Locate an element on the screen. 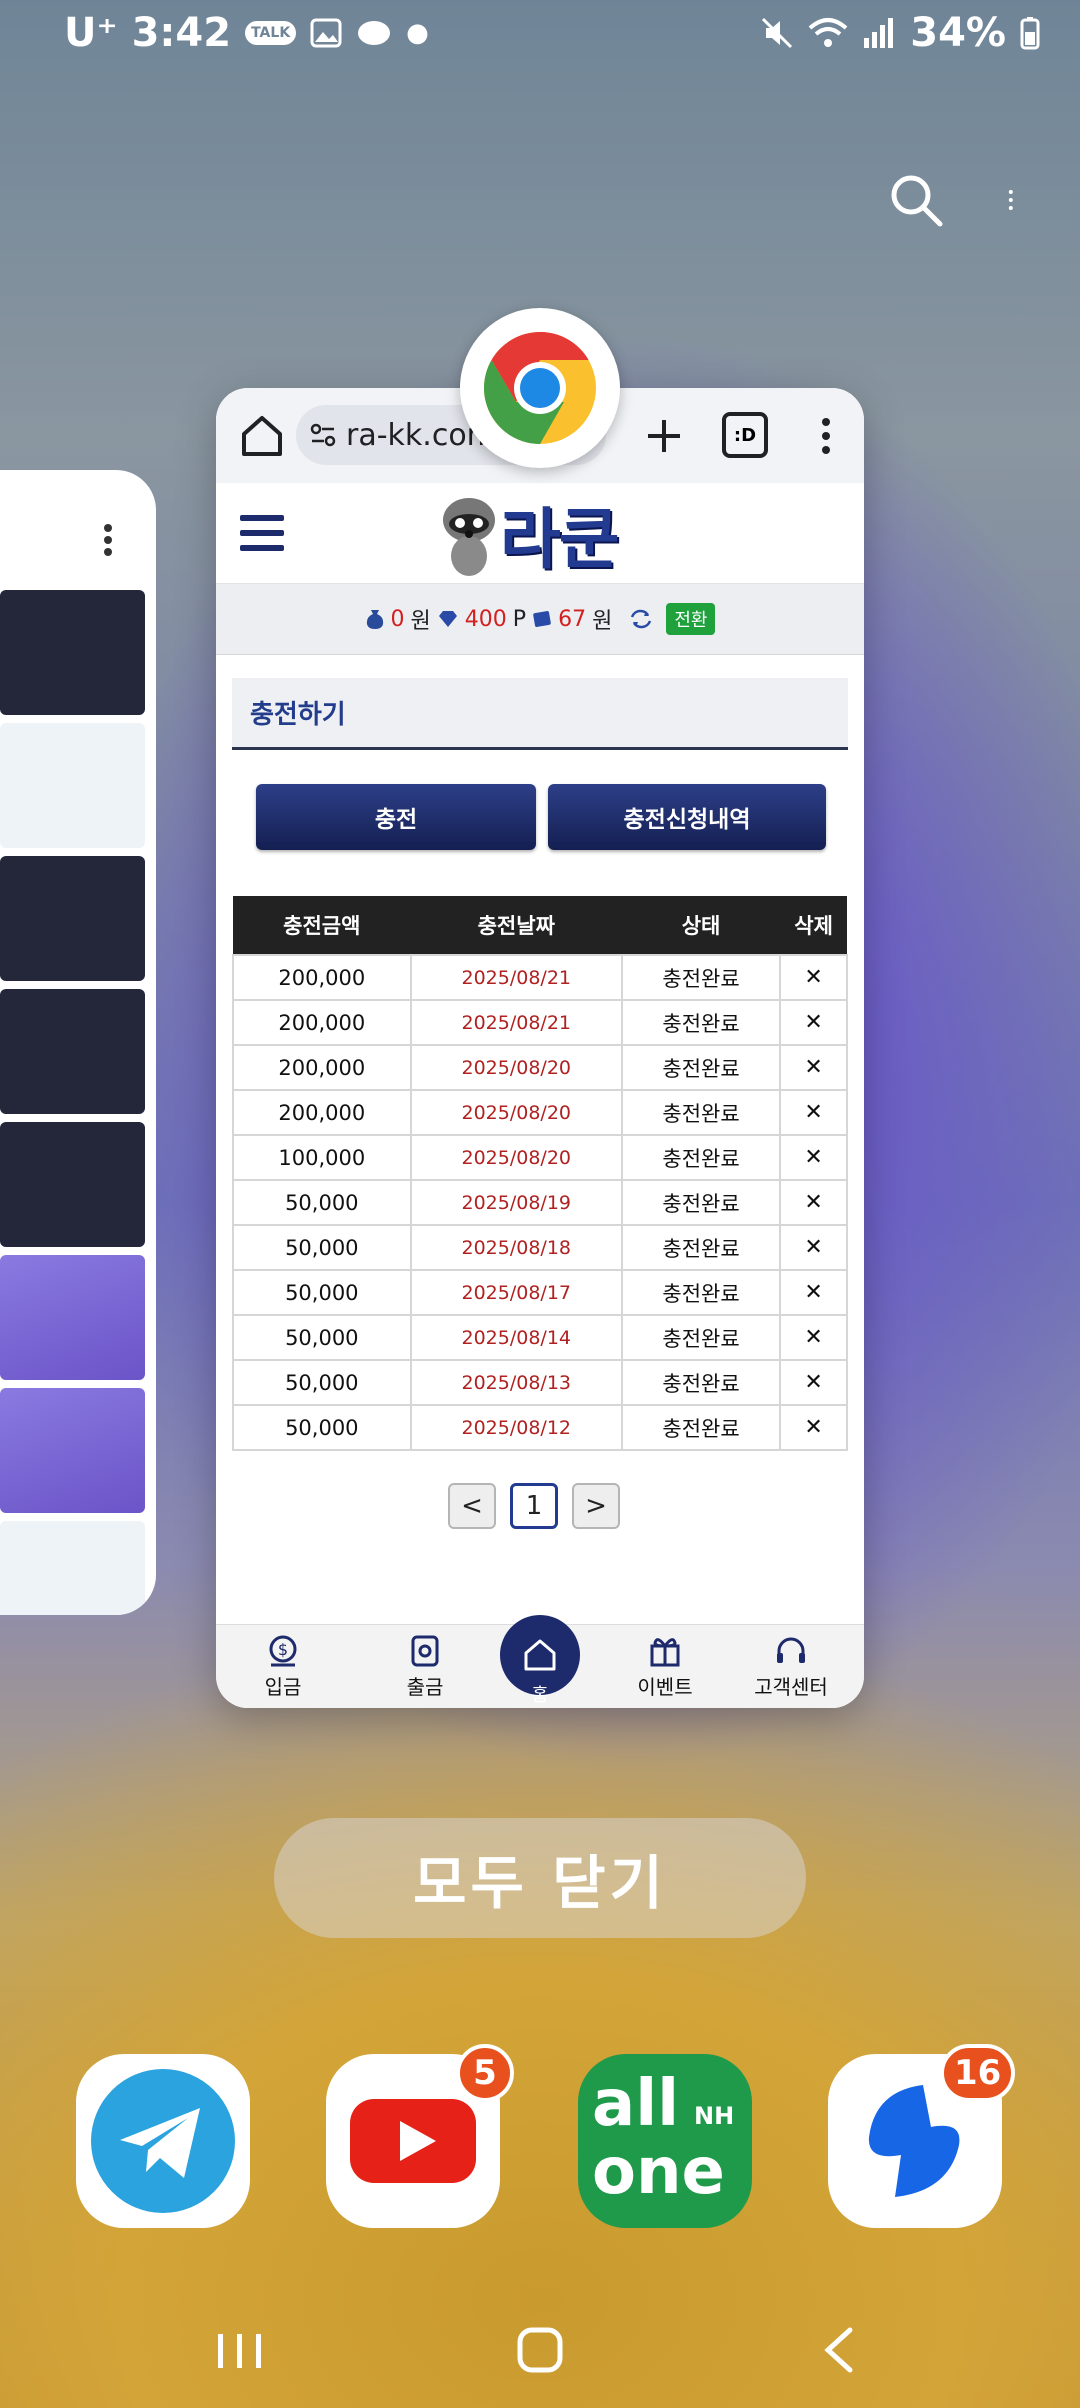  nav-deposit: $ 입금 is located at coordinates (283, 1666).